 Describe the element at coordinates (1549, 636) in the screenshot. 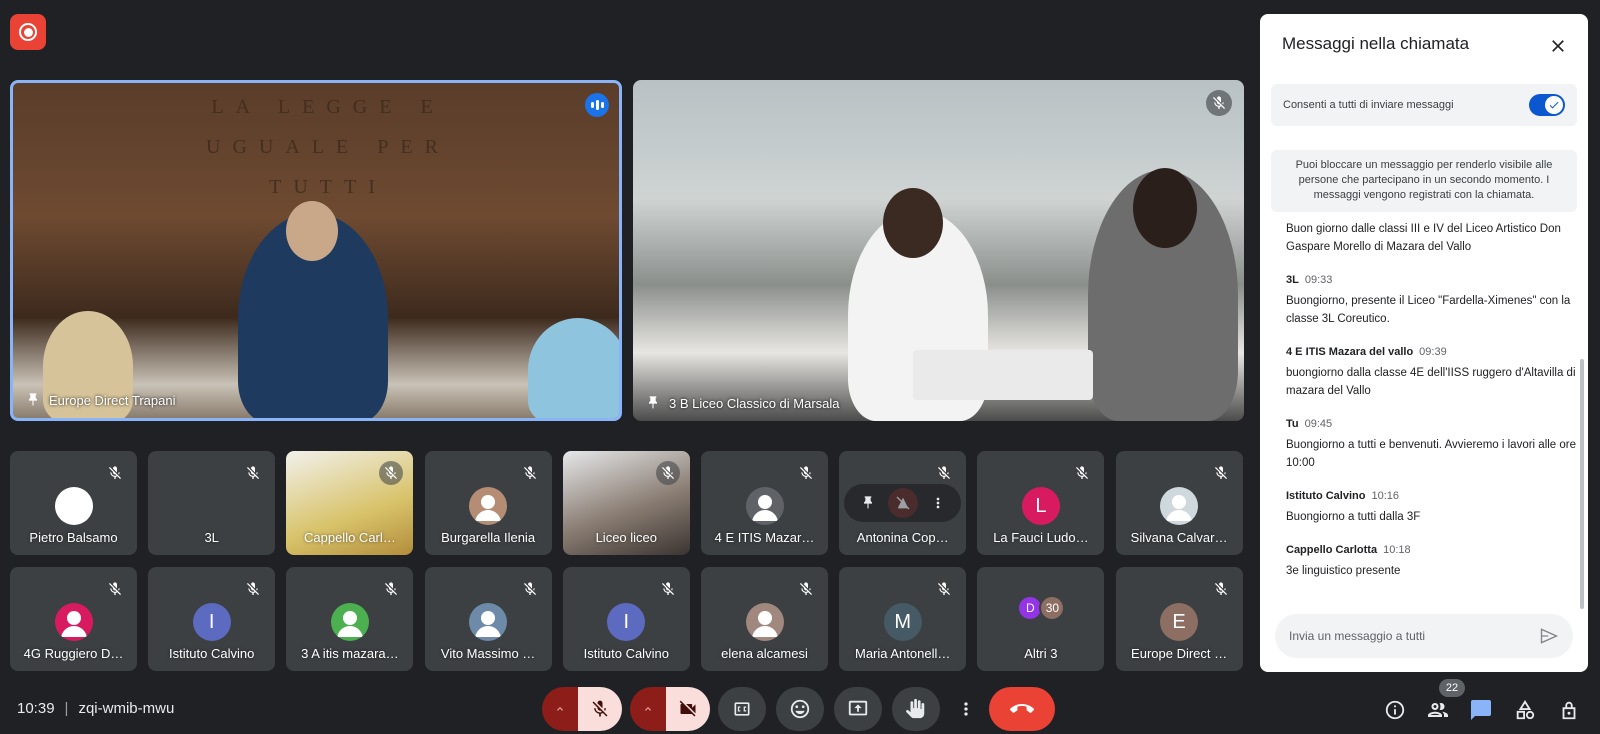

I see `send-icon` at that location.